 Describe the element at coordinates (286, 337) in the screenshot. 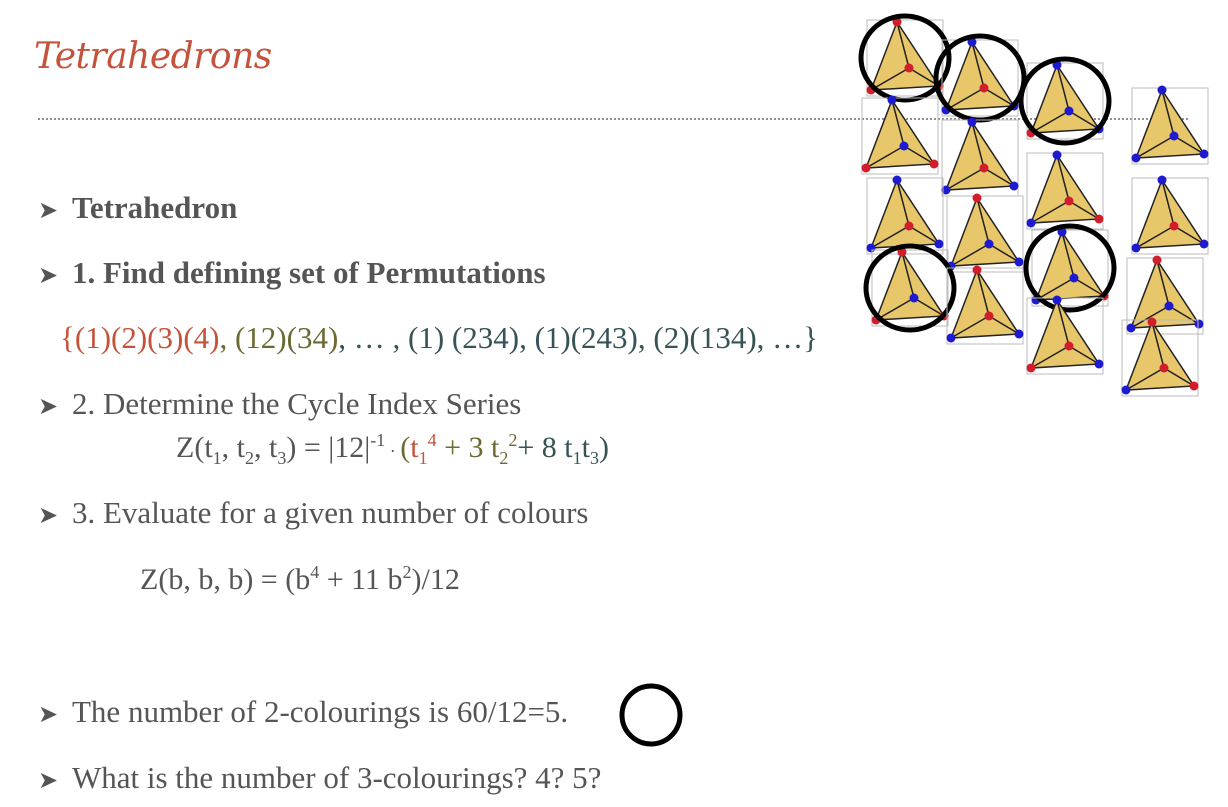

I see `perm-double-transposition: (12)(34)` at that location.